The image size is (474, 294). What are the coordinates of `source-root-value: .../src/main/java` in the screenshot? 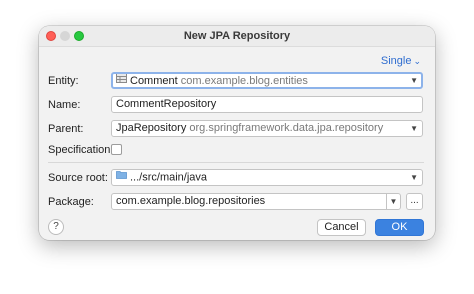 It's located at (169, 177).